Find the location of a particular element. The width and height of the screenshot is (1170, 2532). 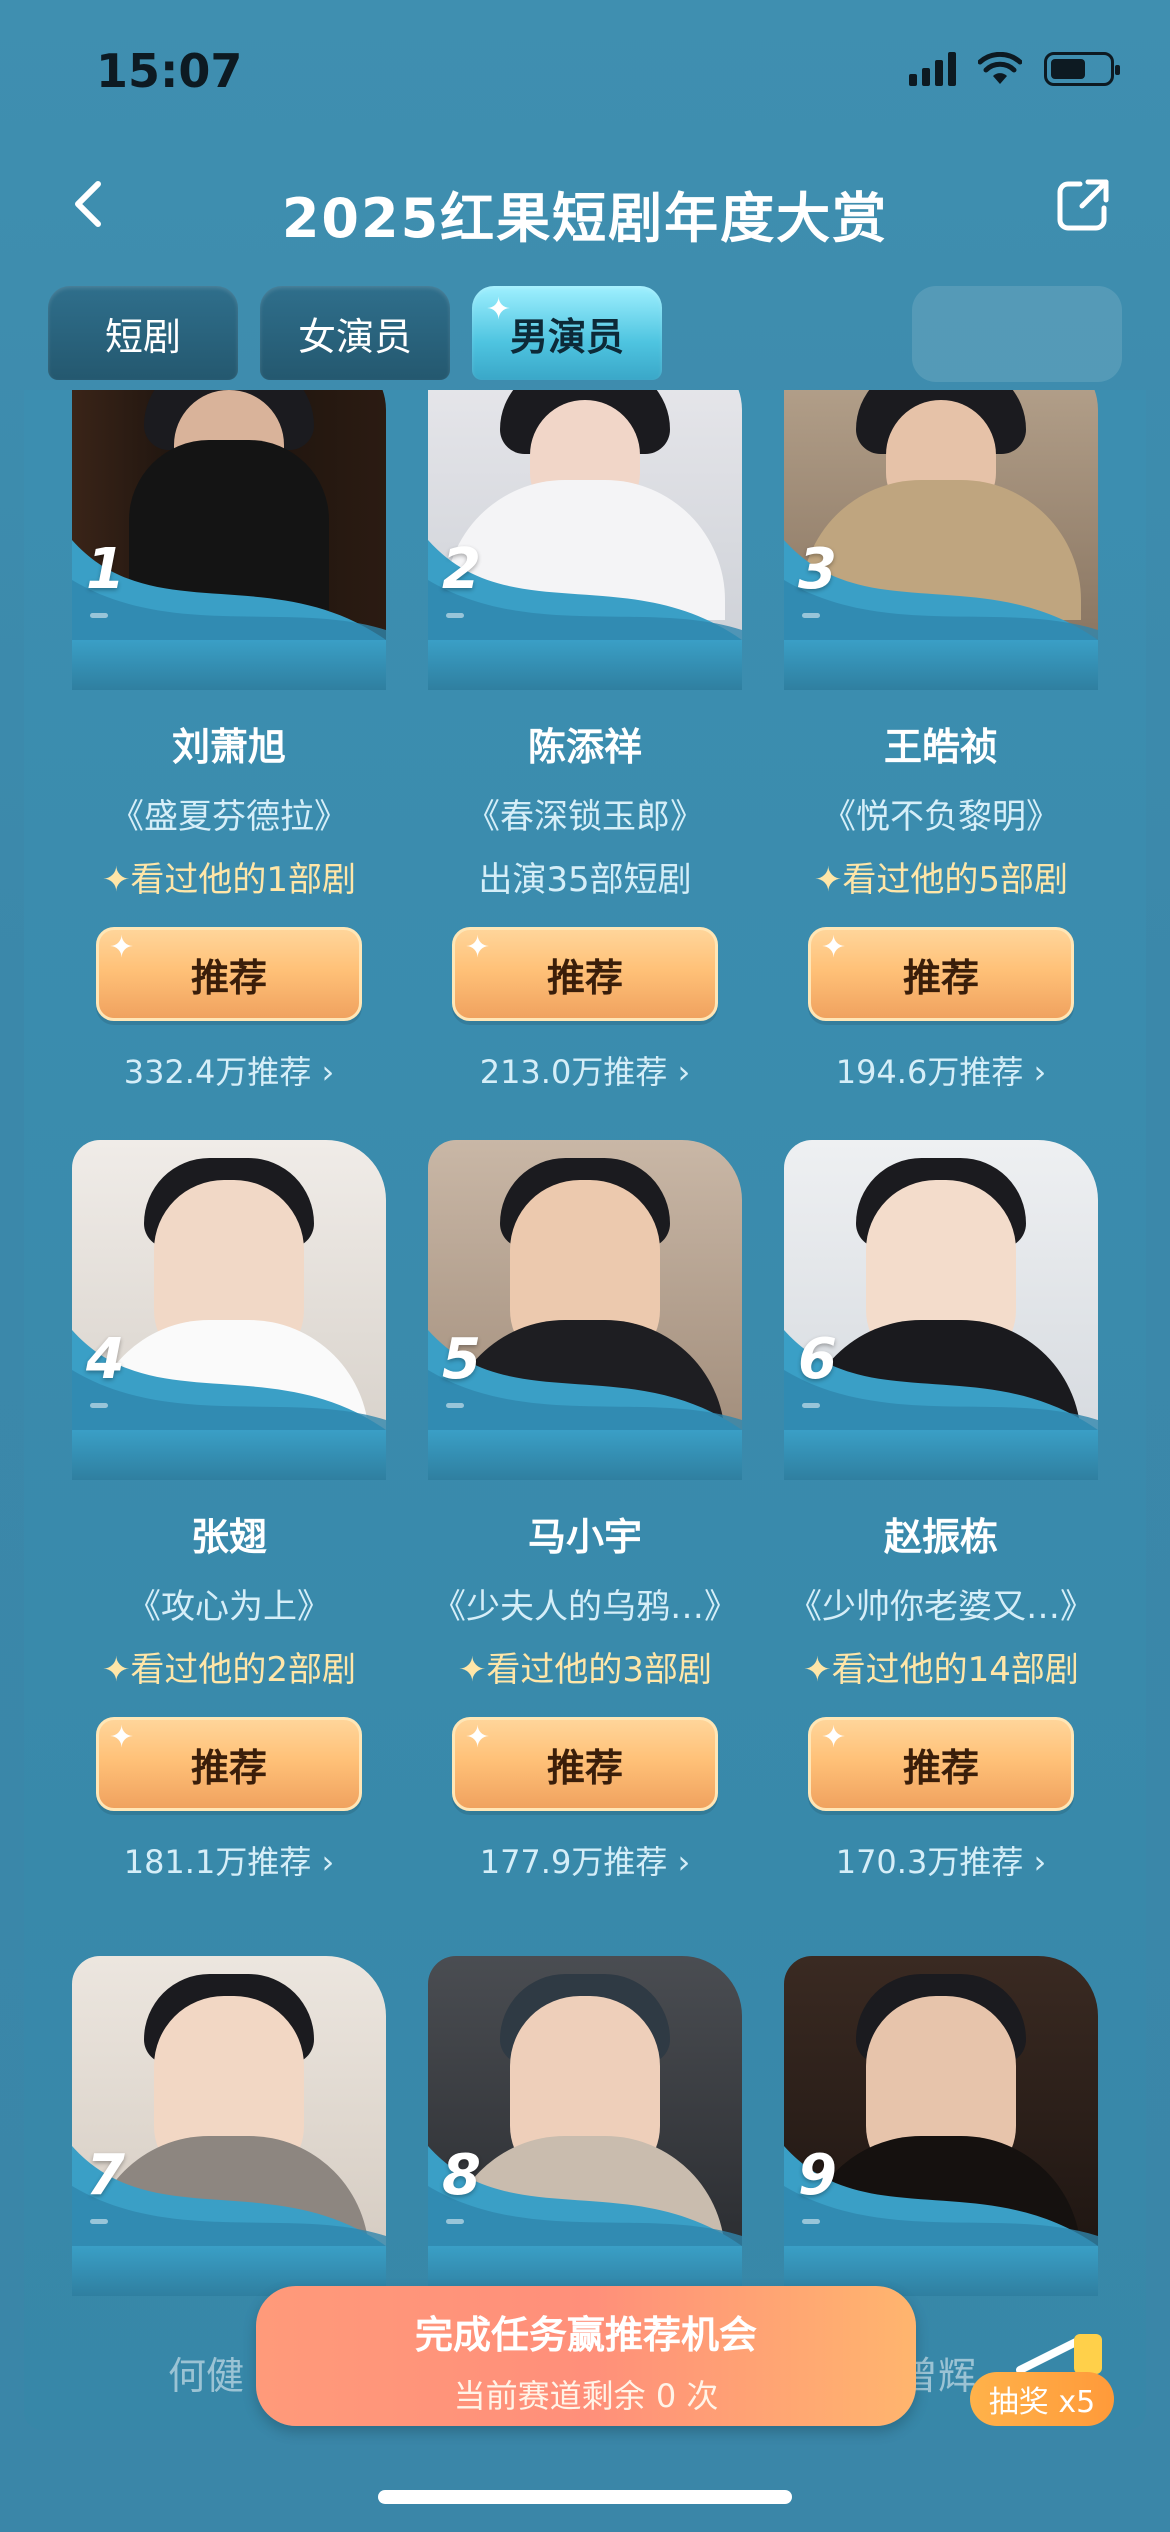

lottery-button: 抽奖 x5 is located at coordinates (1042, 2399).